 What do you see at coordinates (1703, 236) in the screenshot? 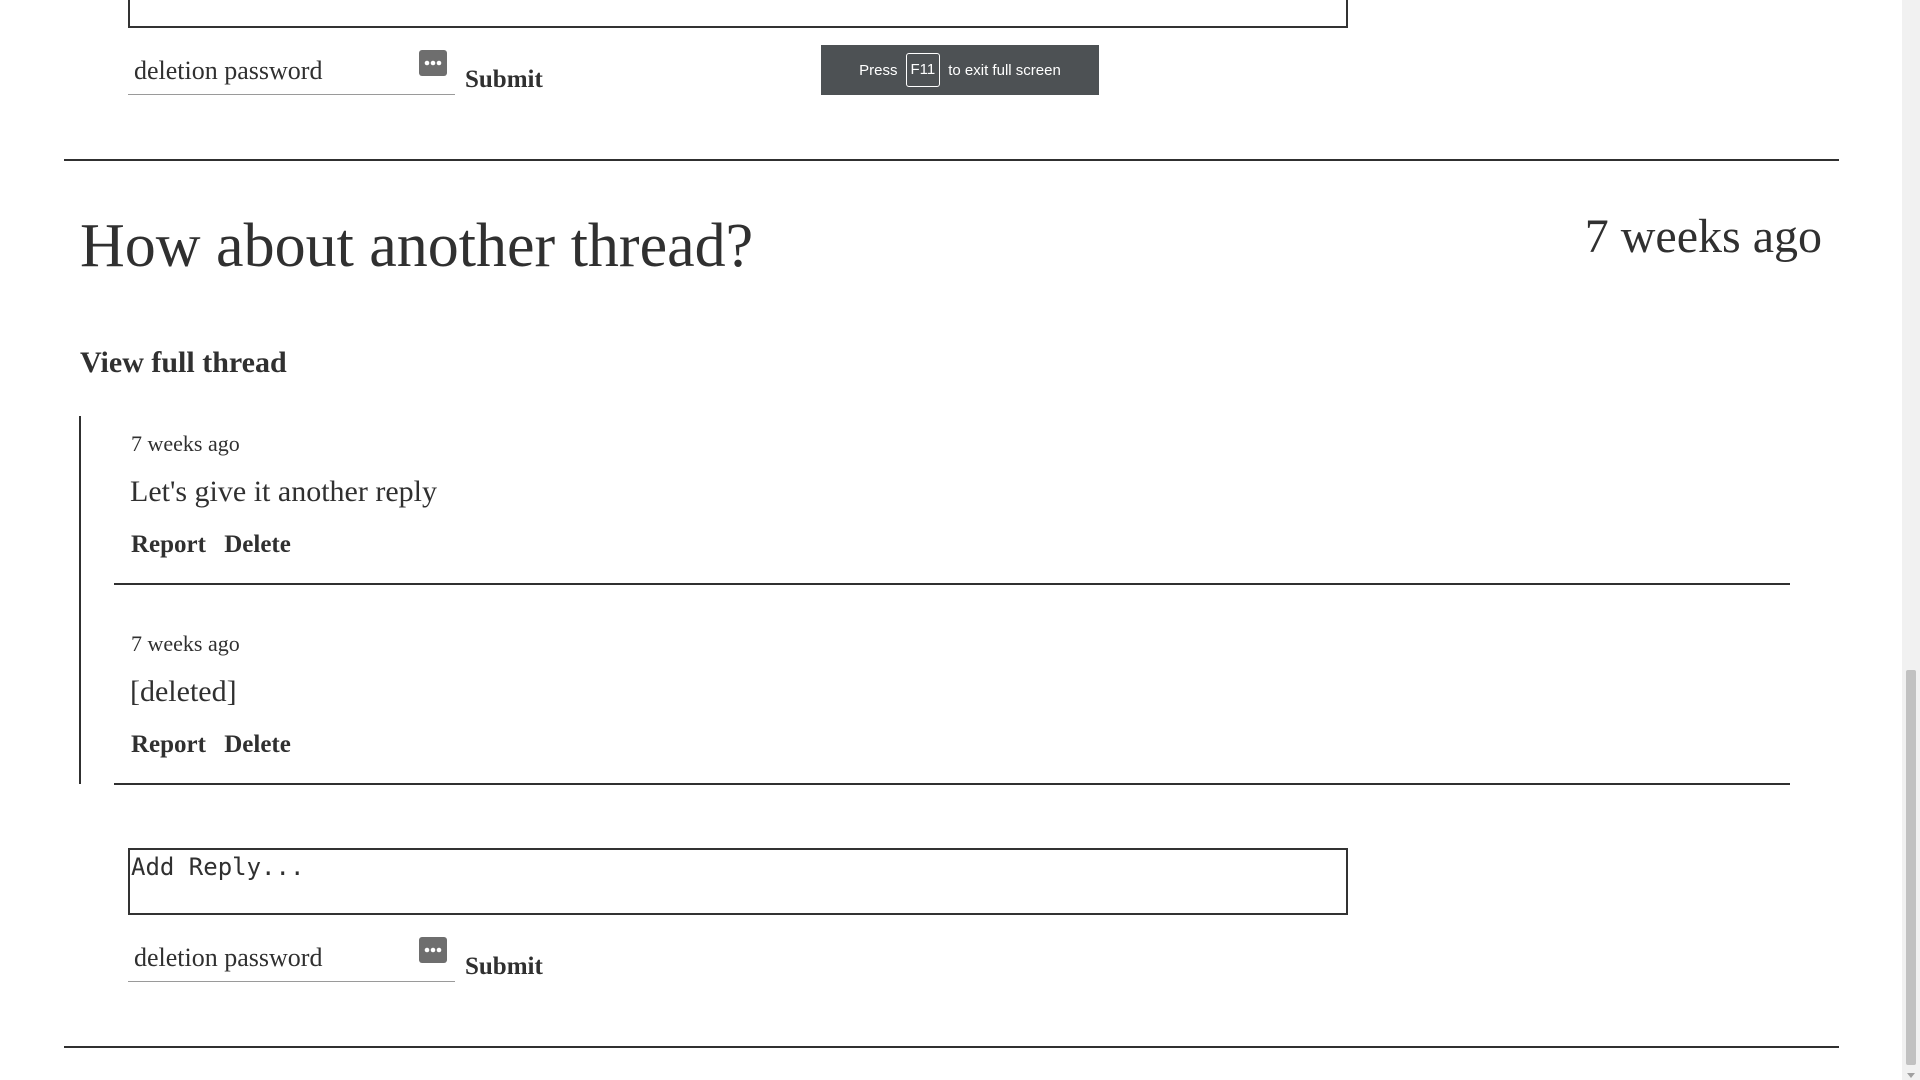
I see `thread-timestamp: 7 weeks ago` at bounding box center [1703, 236].